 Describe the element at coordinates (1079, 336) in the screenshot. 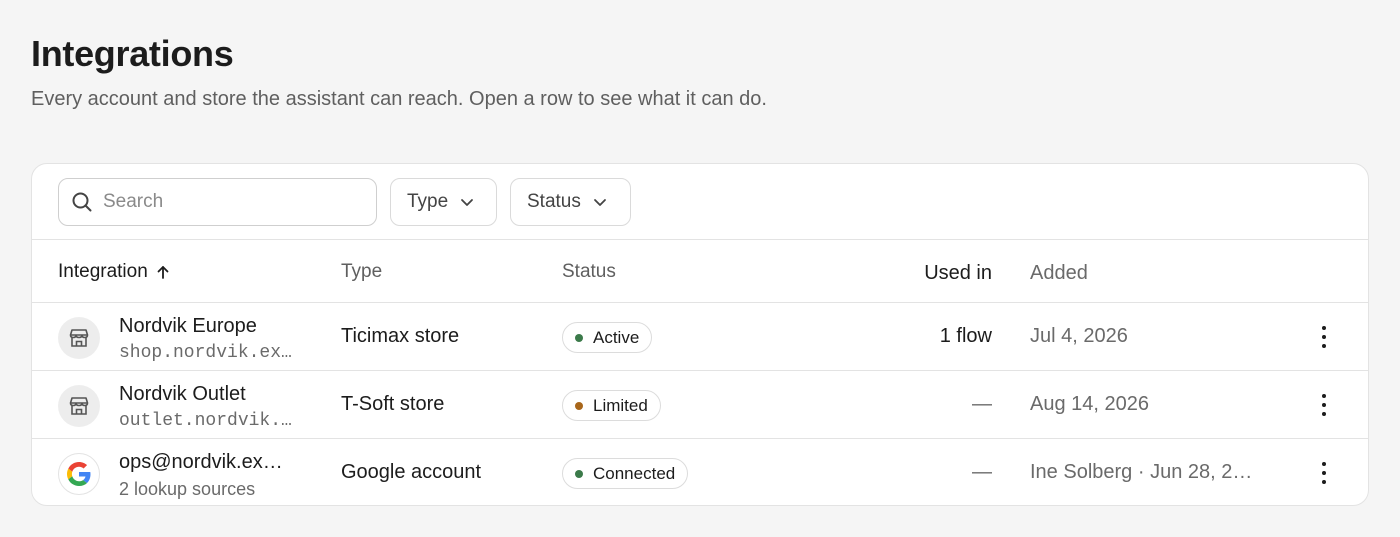

I see `added-value: Jul 4, 2026` at that location.